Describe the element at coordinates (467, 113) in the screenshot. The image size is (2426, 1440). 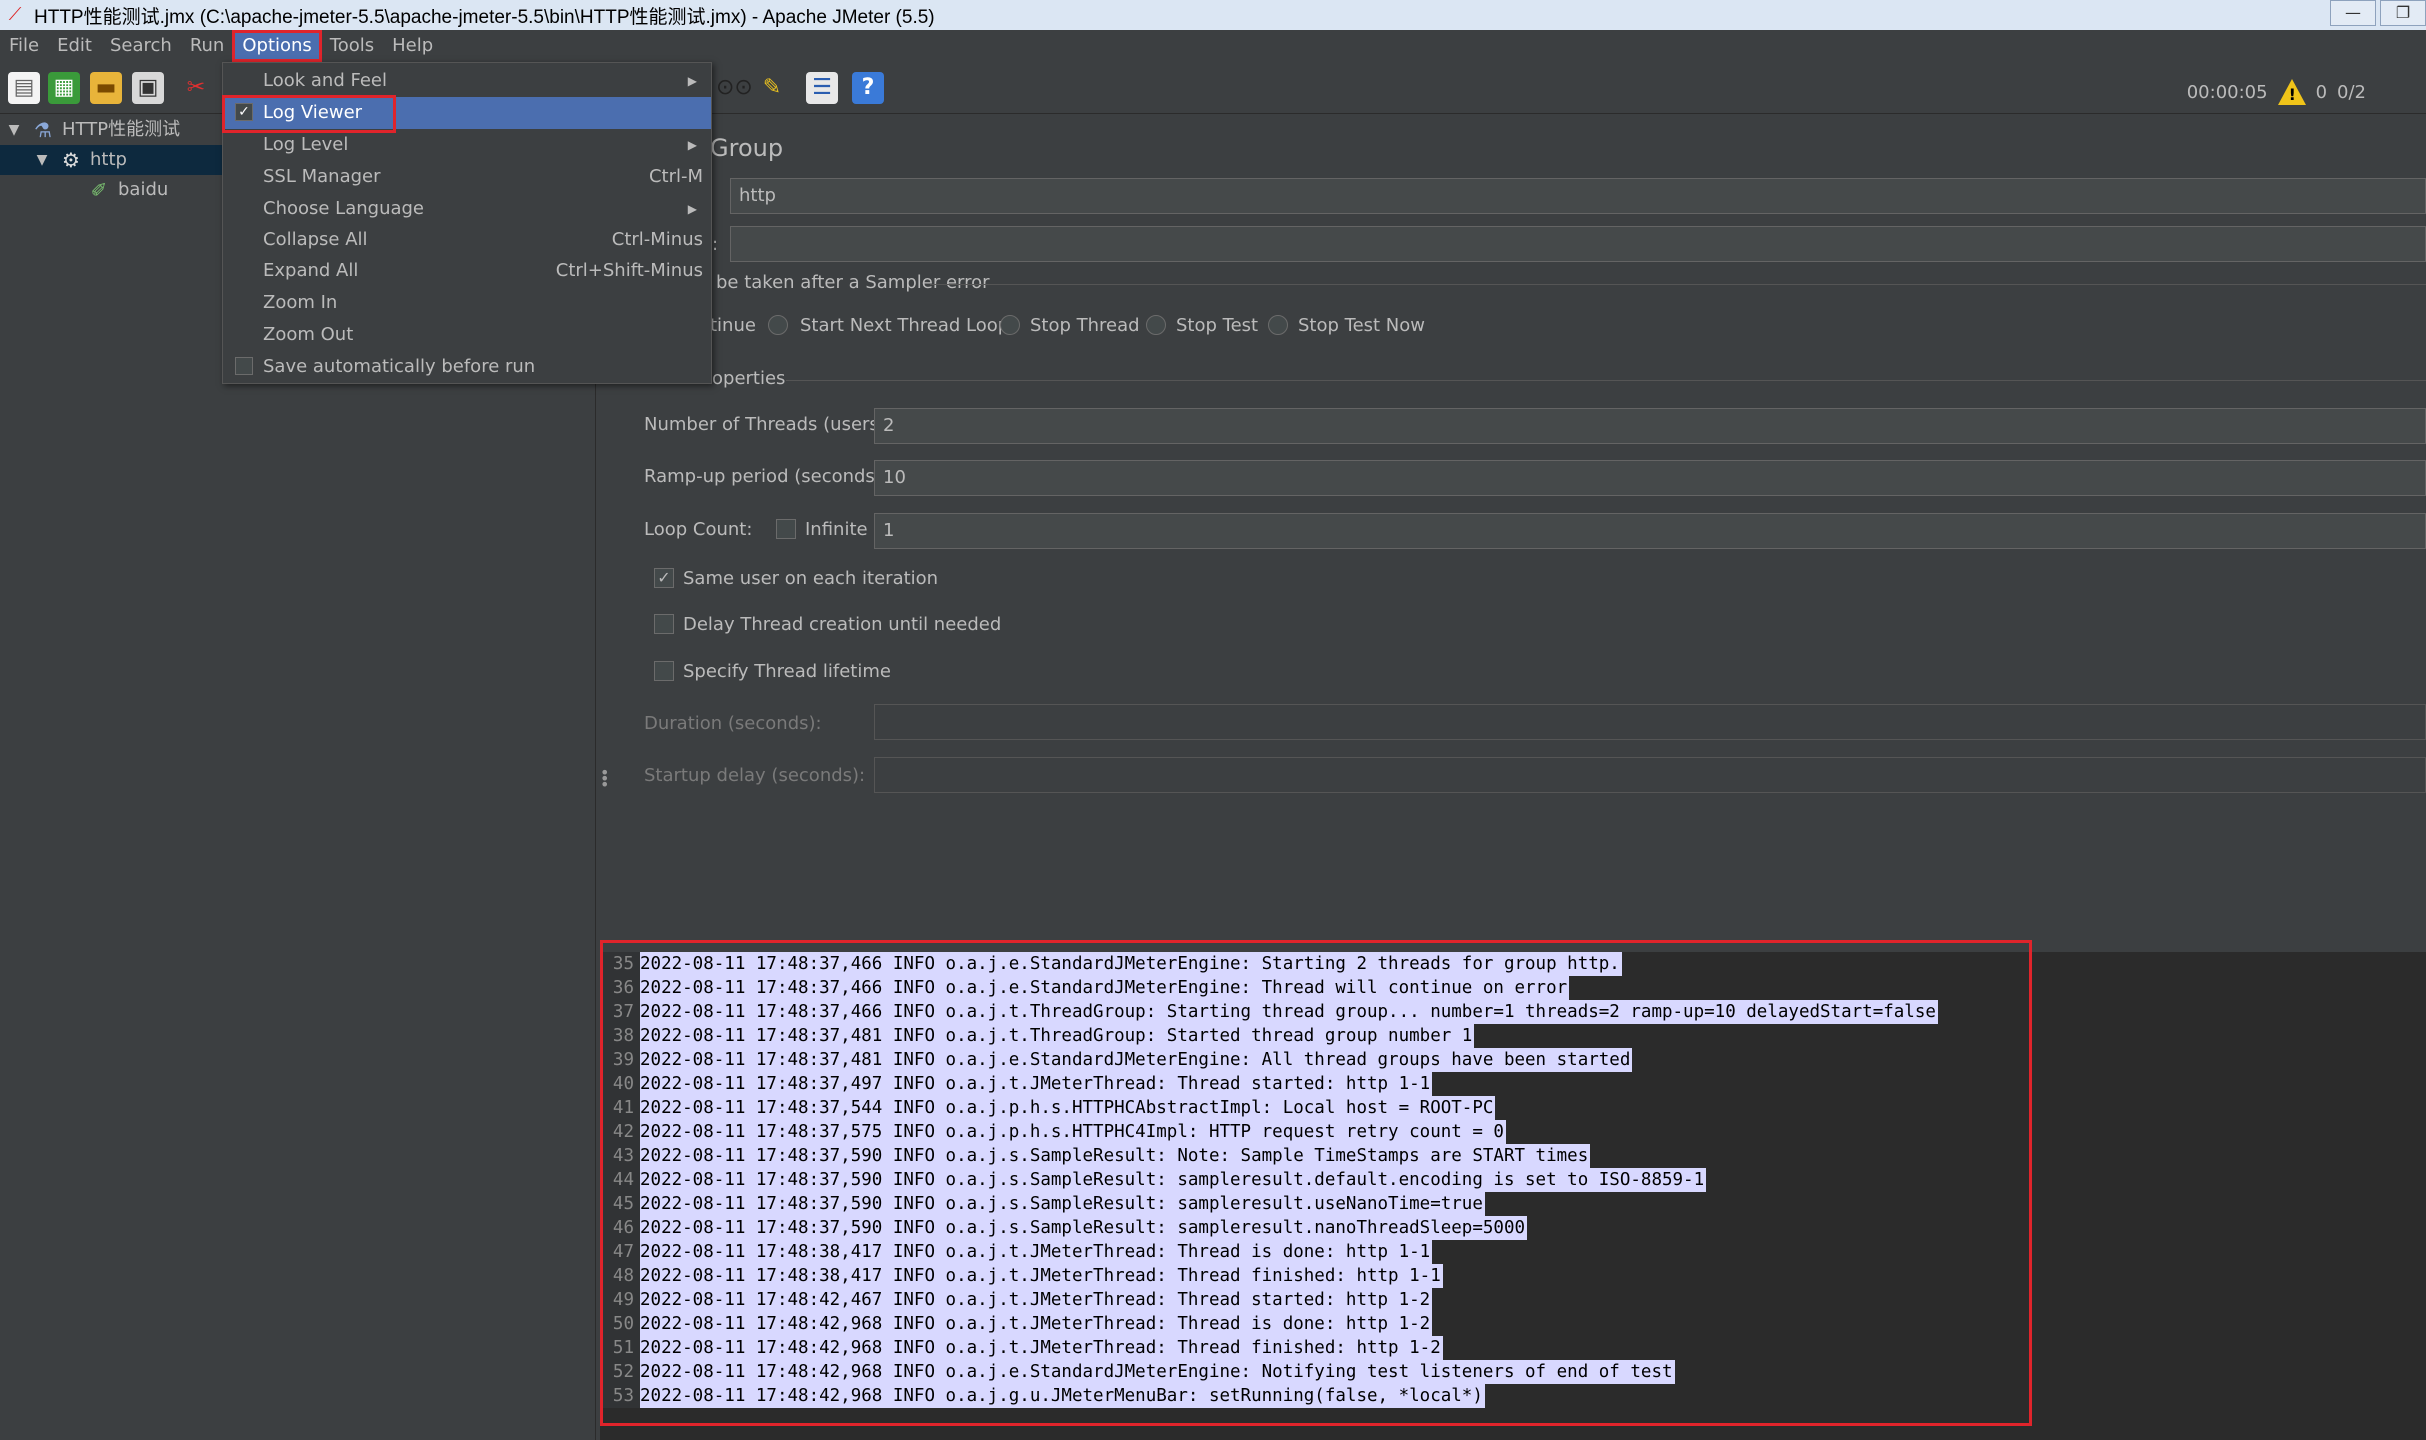
I see `menu-item-log-viewer: ✓ Log Viewer` at that location.